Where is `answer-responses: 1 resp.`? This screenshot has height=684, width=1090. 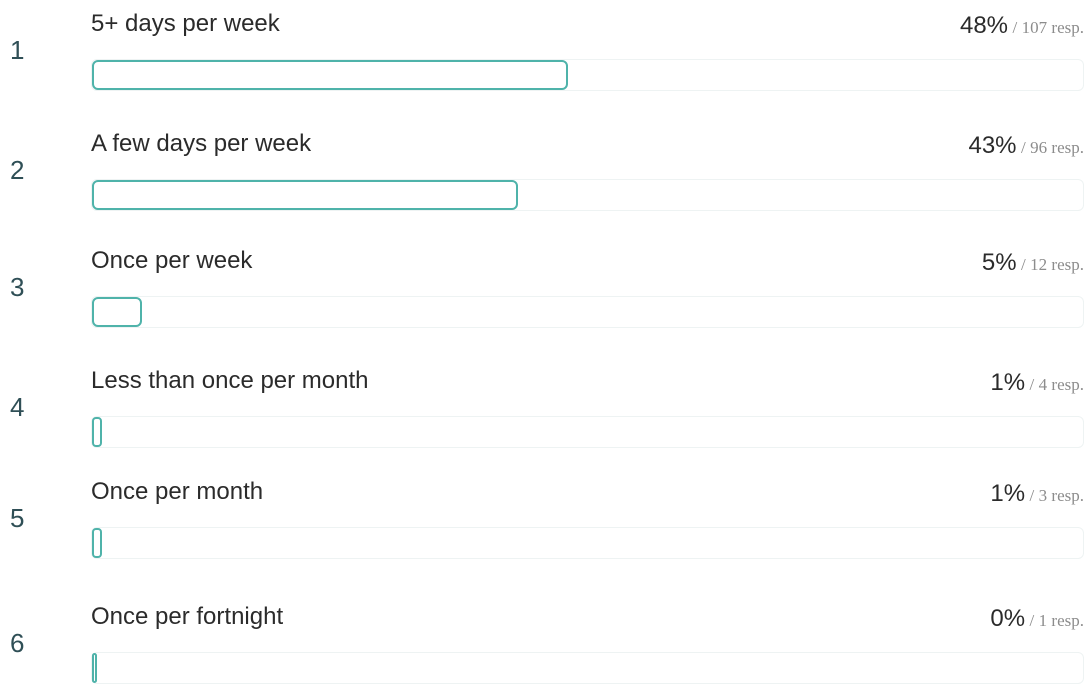 answer-responses: 1 resp. is located at coordinates (1061, 620).